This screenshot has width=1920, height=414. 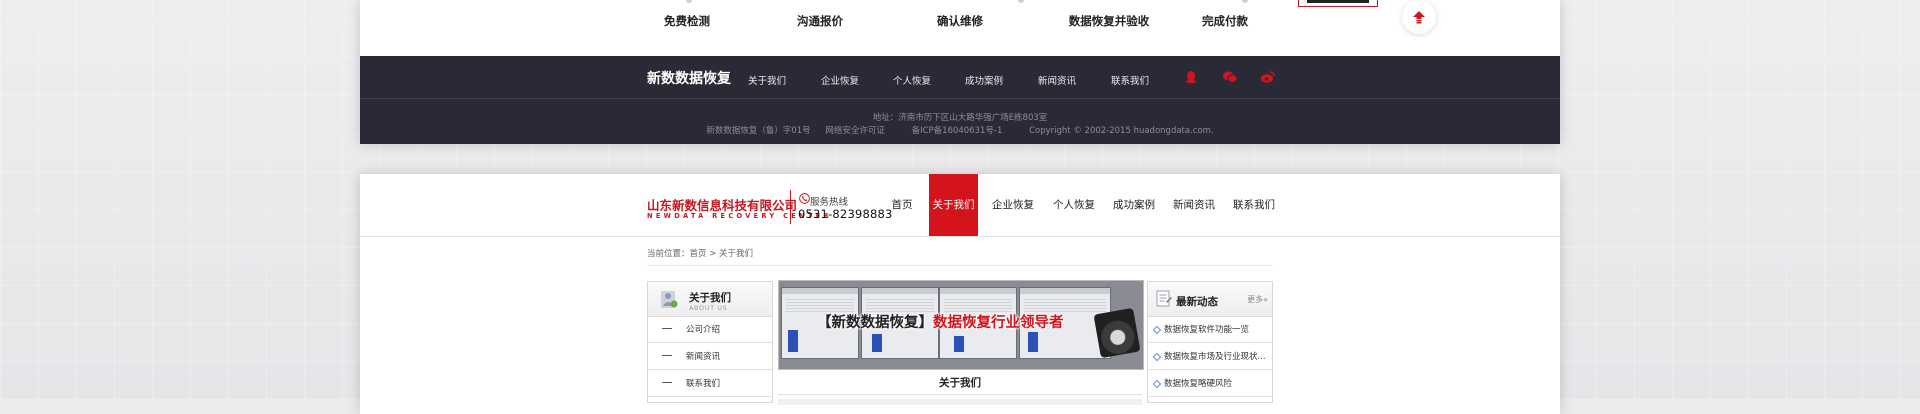 I want to click on step-payment: 完成付款, so click(x=1225, y=21).